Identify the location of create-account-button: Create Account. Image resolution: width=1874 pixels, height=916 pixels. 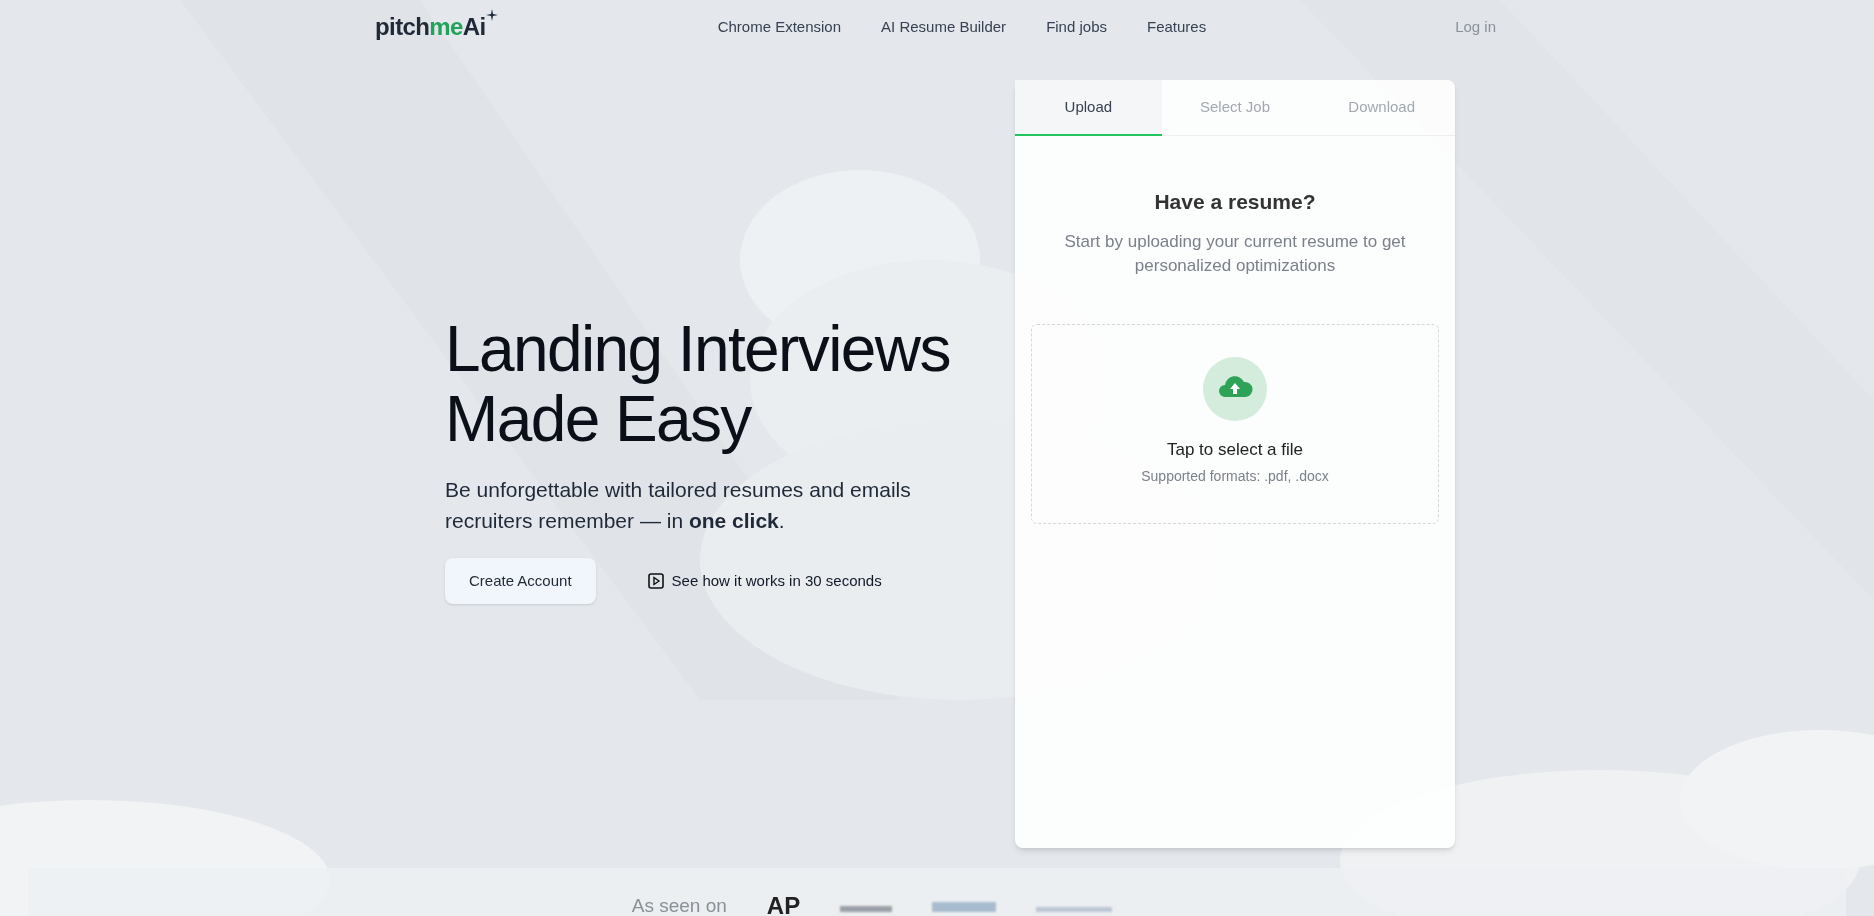
(520, 581).